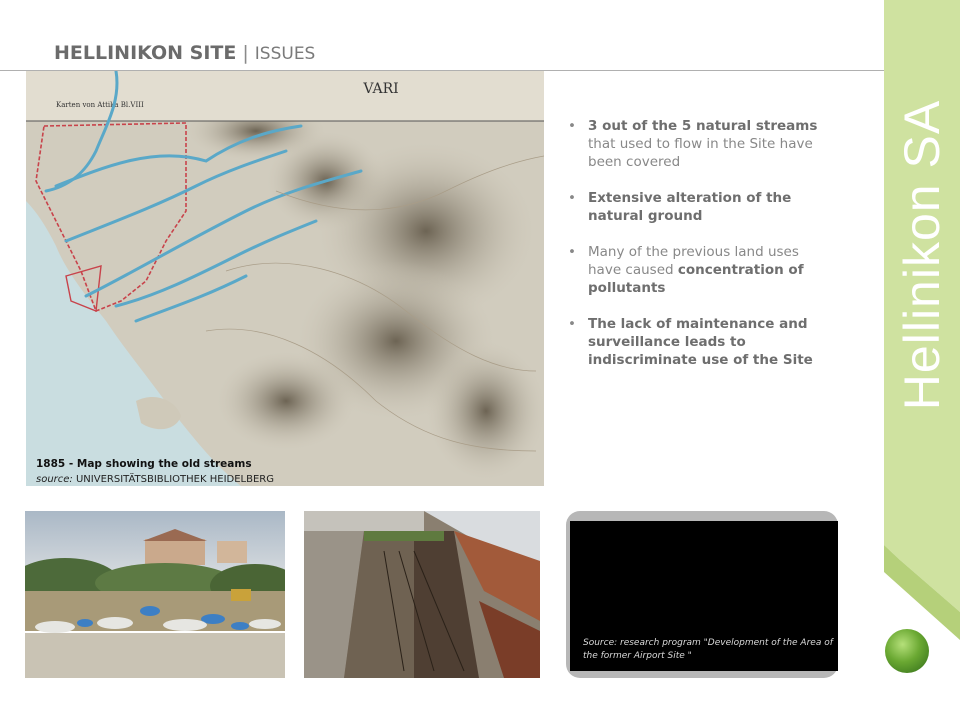 This screenshot has width=960, height=724. I want to click on list-item-bold: 3 out of the 5 natural streams, so click(703, 126).